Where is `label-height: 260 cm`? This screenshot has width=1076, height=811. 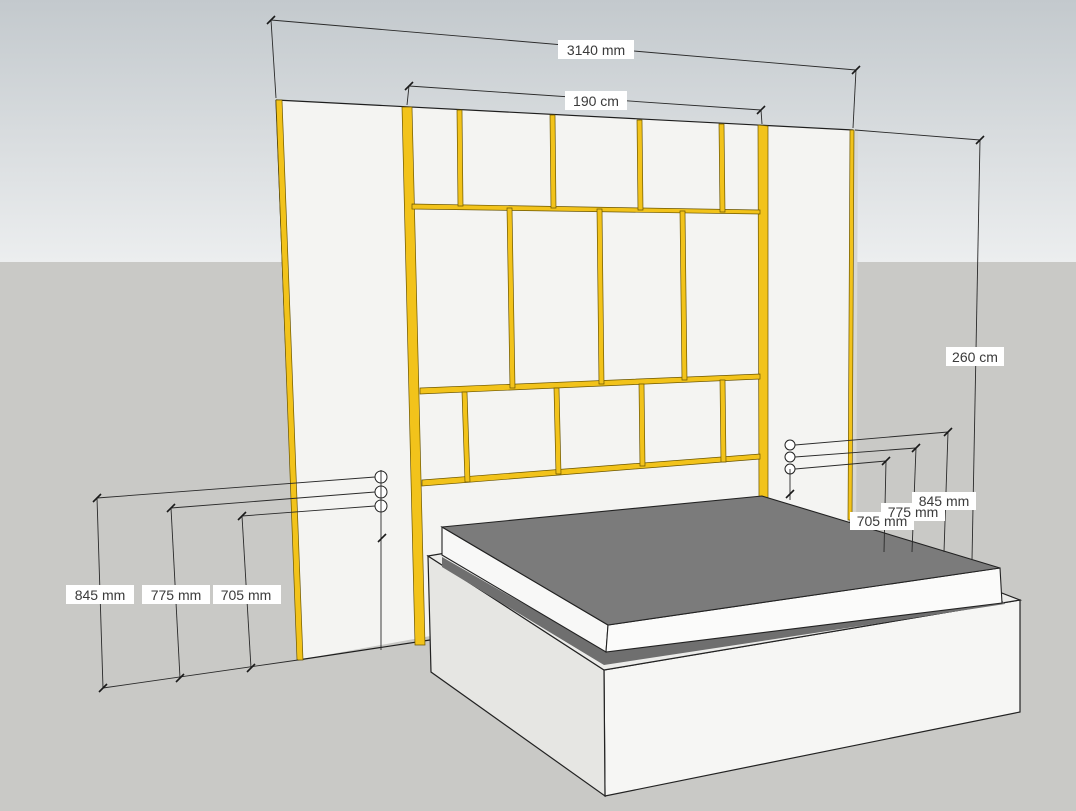 label-height: 260 cm is located at coordinates (975, 357).